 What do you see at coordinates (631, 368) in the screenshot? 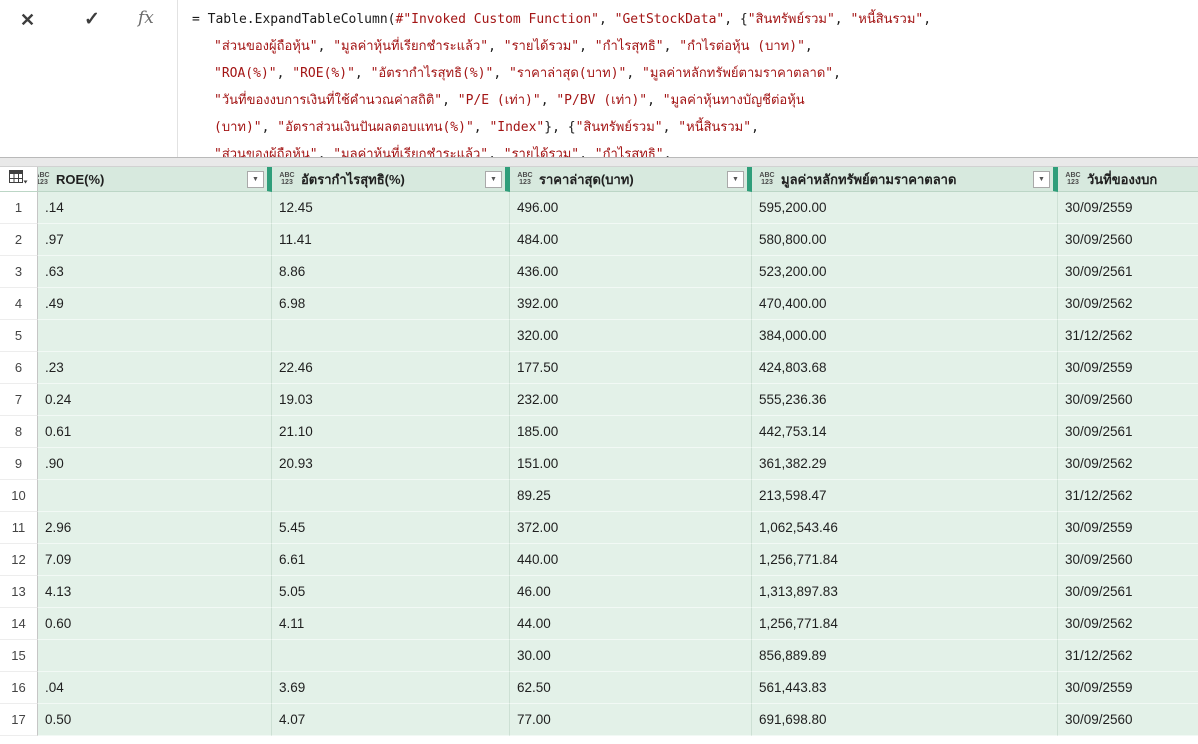
I see `data-cell: 177.50` at bounding box center [631, 368].